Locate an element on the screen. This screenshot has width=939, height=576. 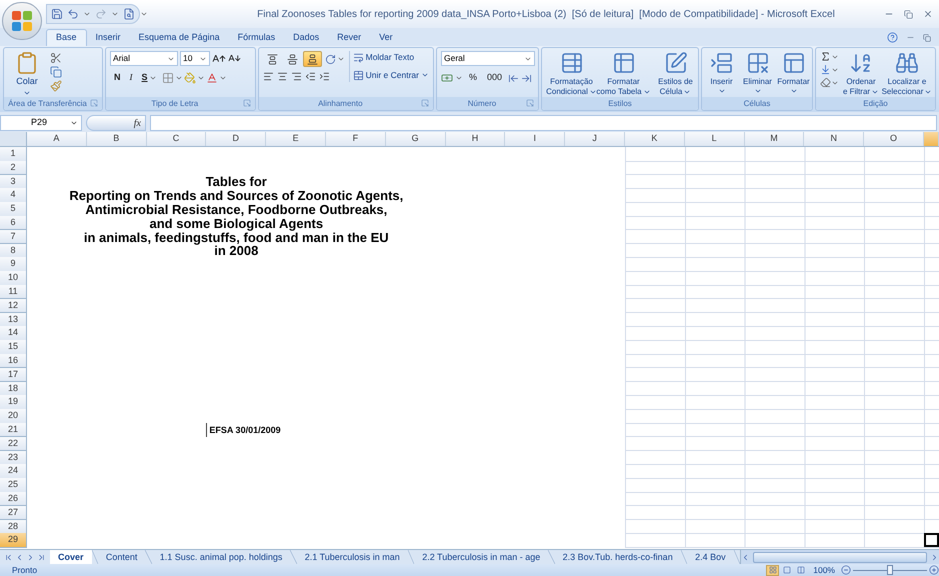
ribbon-button: Inserir is located at coordinates (721, 73).